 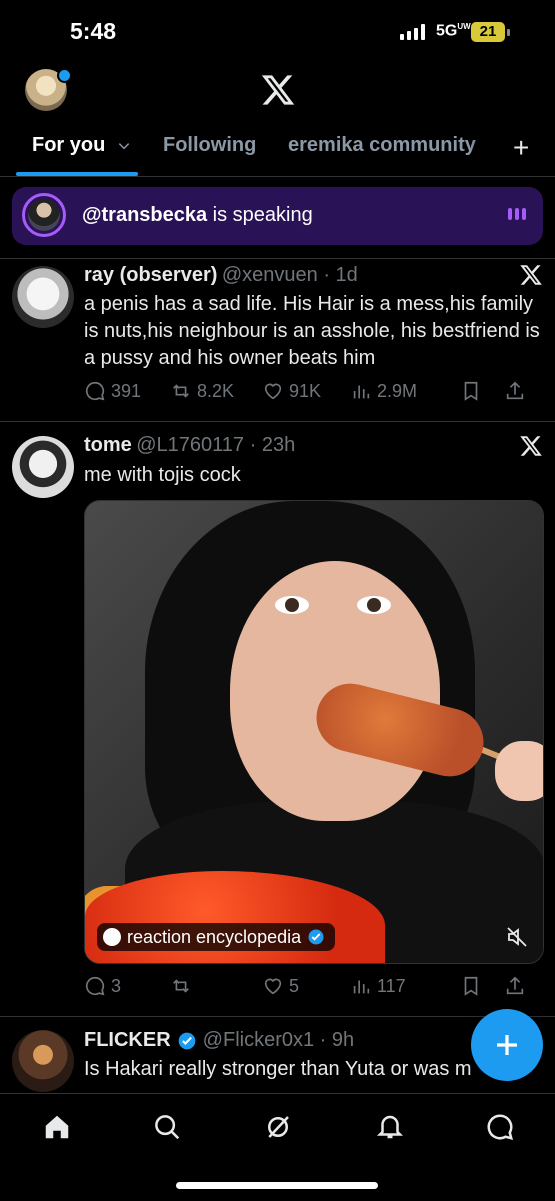 I want to click on plus-icon, so click(x=507, y=1045).